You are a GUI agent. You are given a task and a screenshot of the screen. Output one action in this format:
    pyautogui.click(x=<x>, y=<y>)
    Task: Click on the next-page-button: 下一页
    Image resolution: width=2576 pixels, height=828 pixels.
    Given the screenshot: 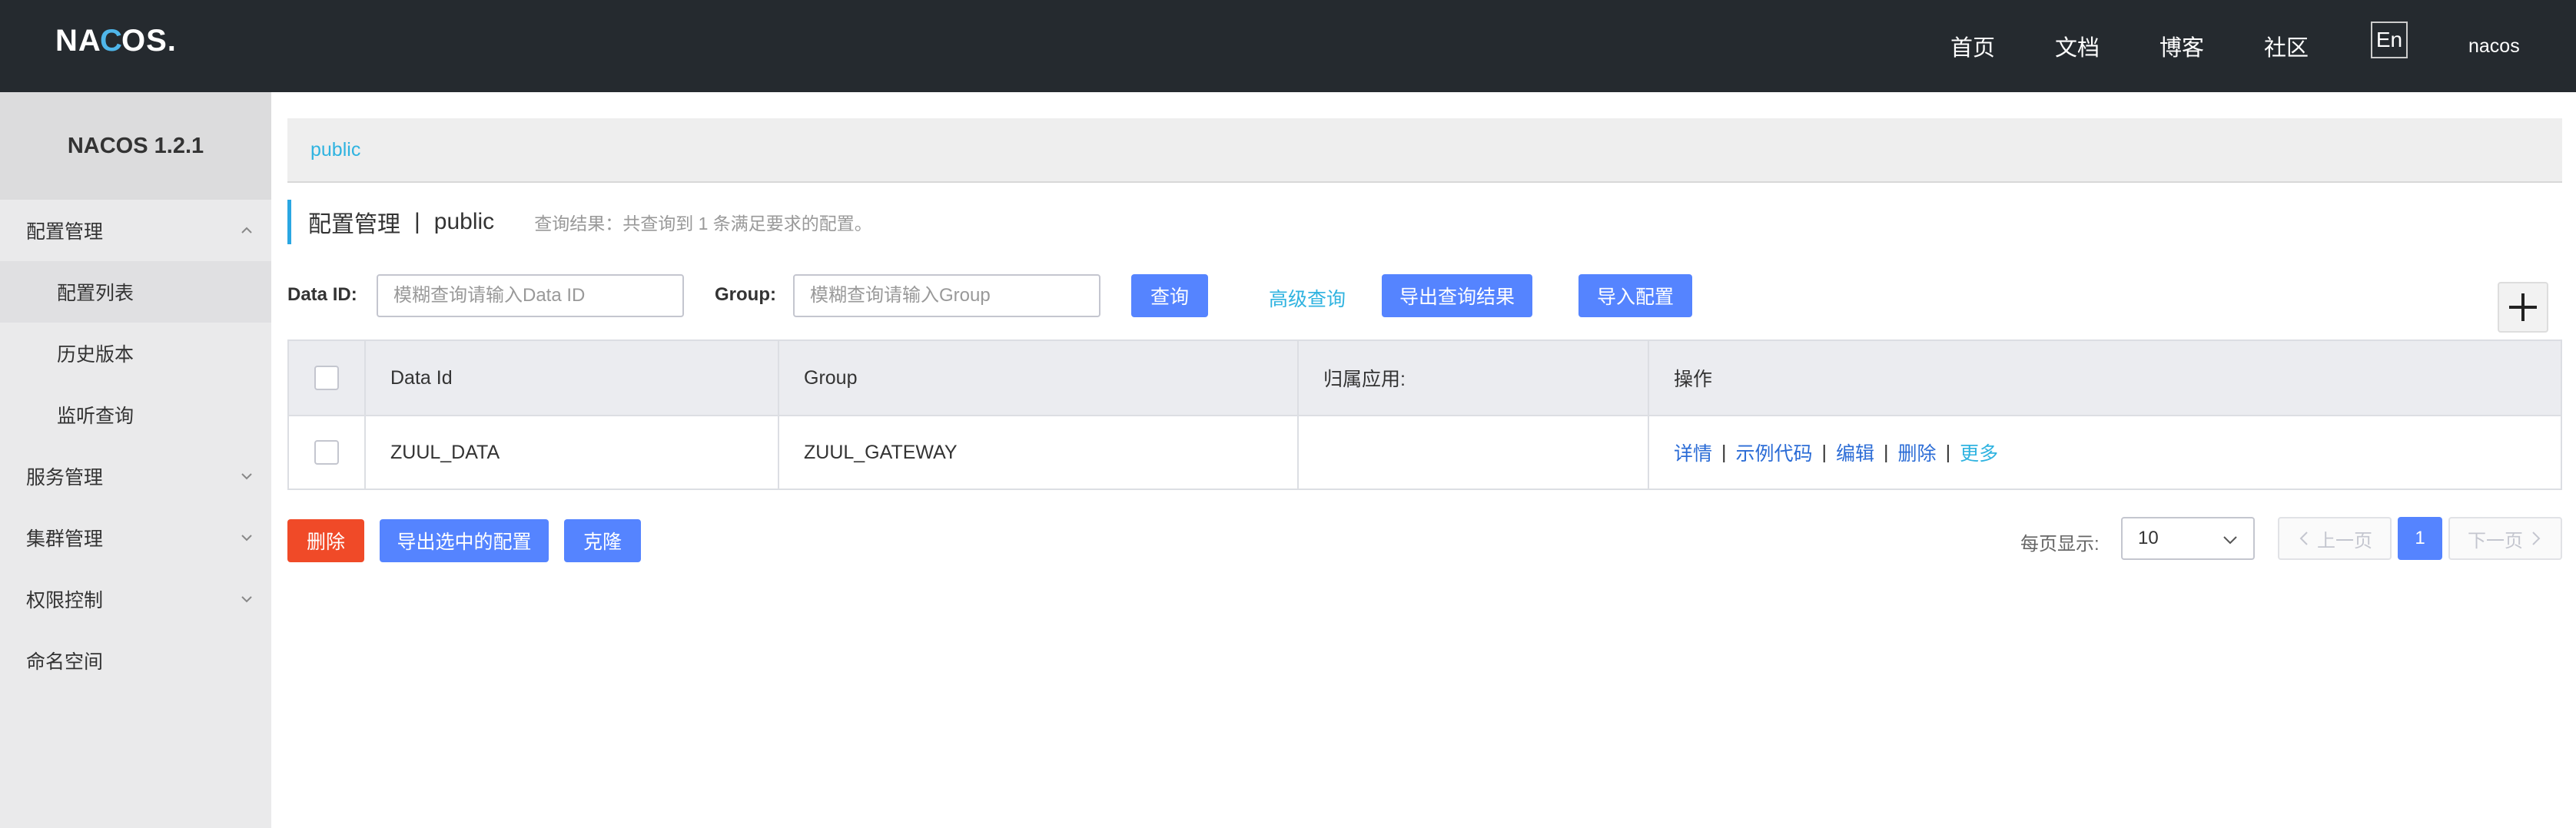 What is the action you would take?
    pyautogui.click(x=2505, y=538)
    